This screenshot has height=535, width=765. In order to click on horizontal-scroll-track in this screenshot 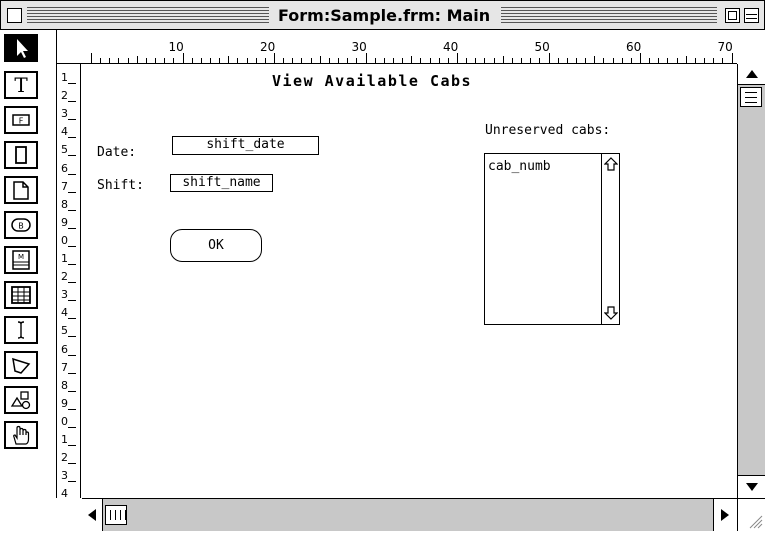, I will do `click(408, 515)`.